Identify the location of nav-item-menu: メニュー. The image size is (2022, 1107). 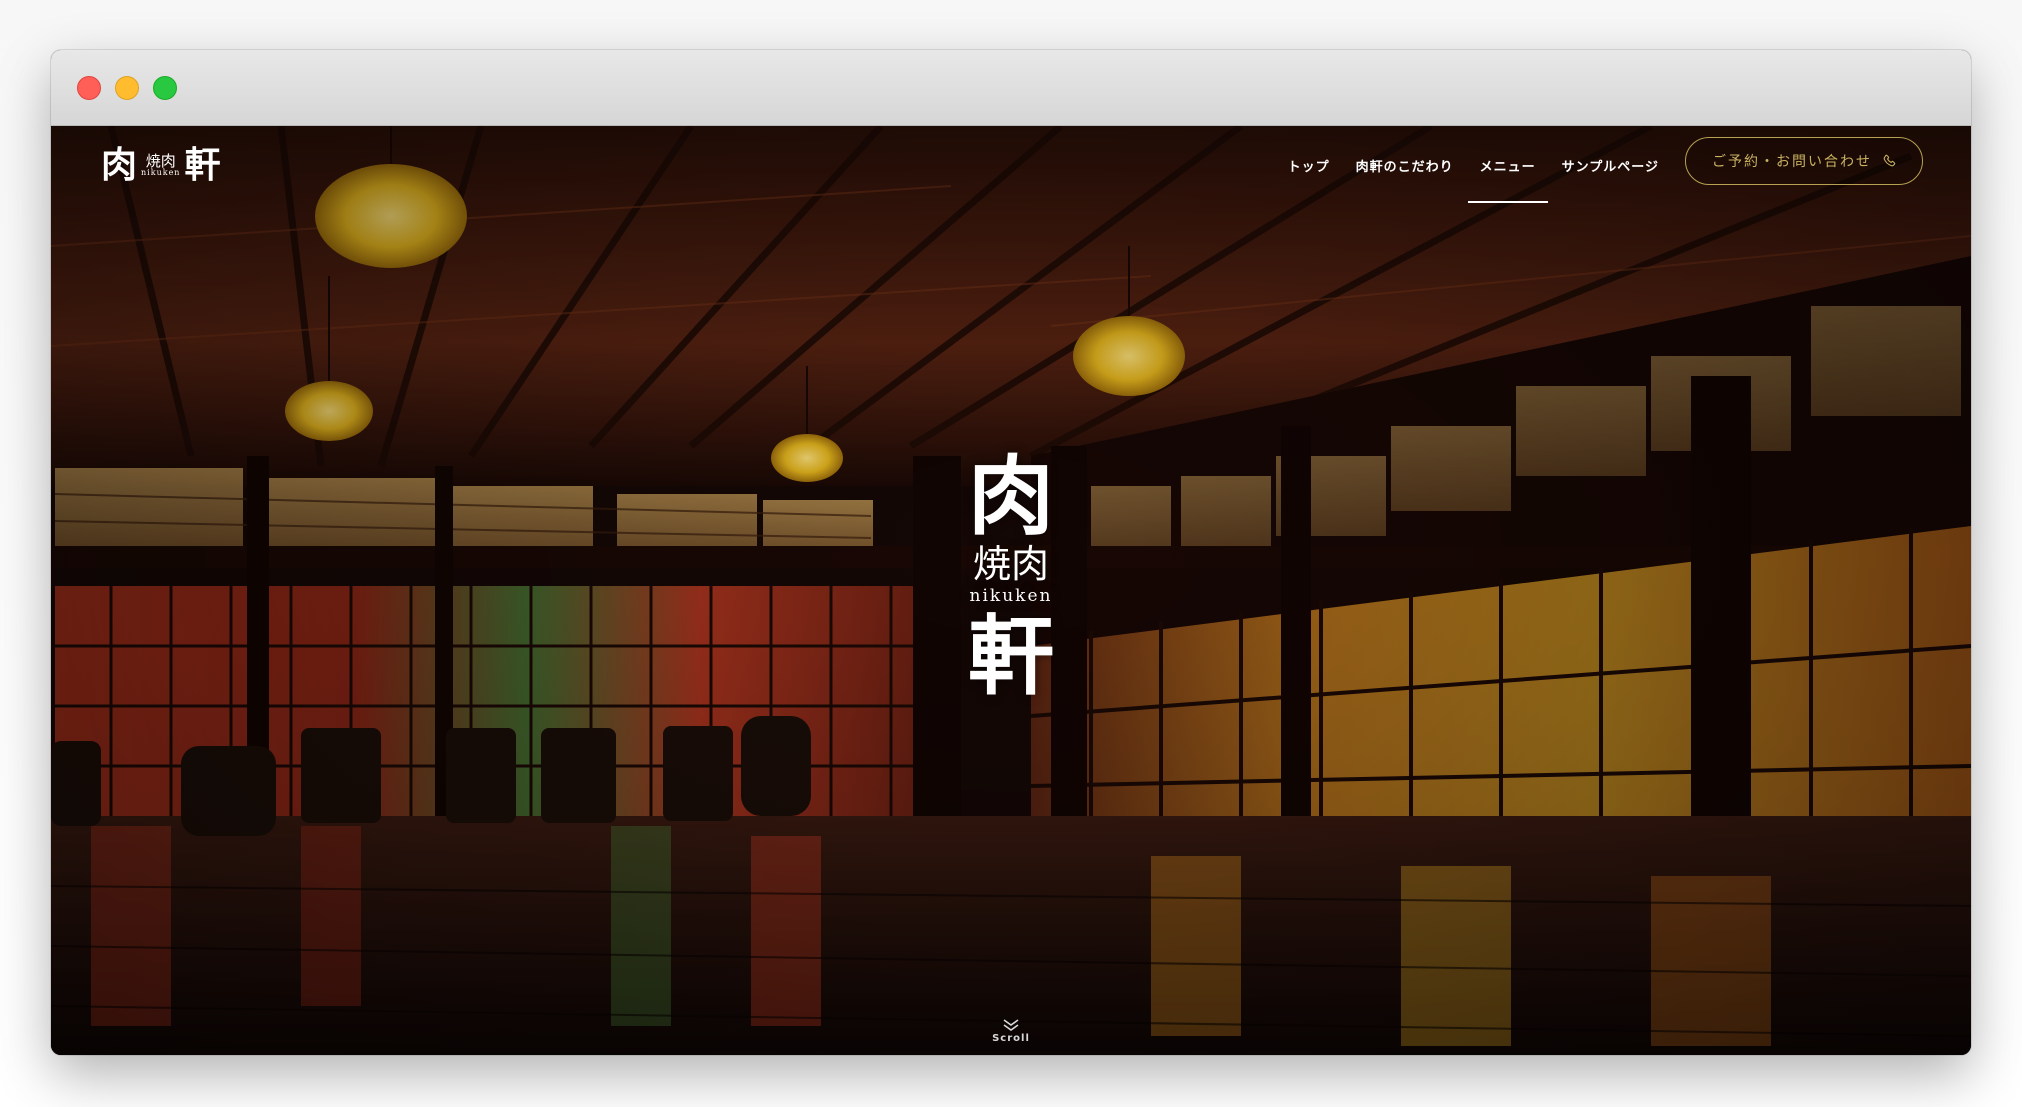
(1507, 176).